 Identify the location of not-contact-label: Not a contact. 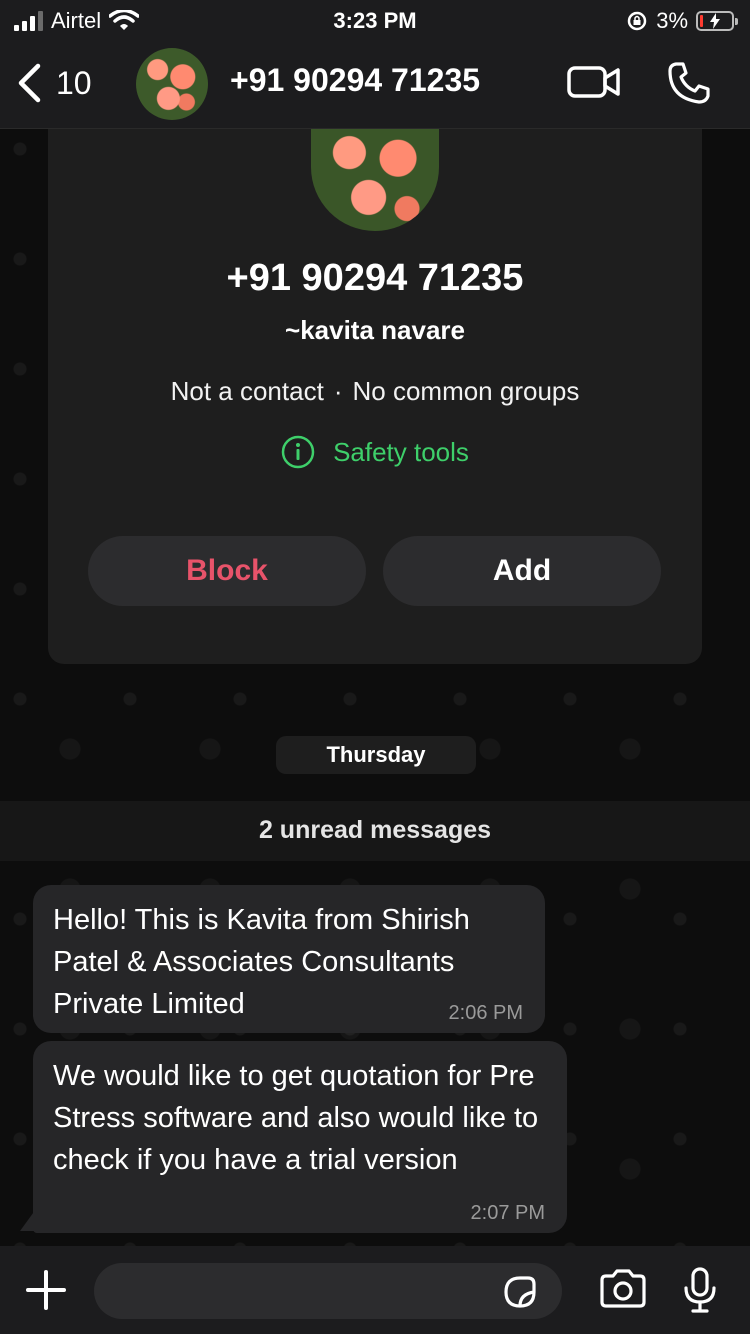
(247, 391).